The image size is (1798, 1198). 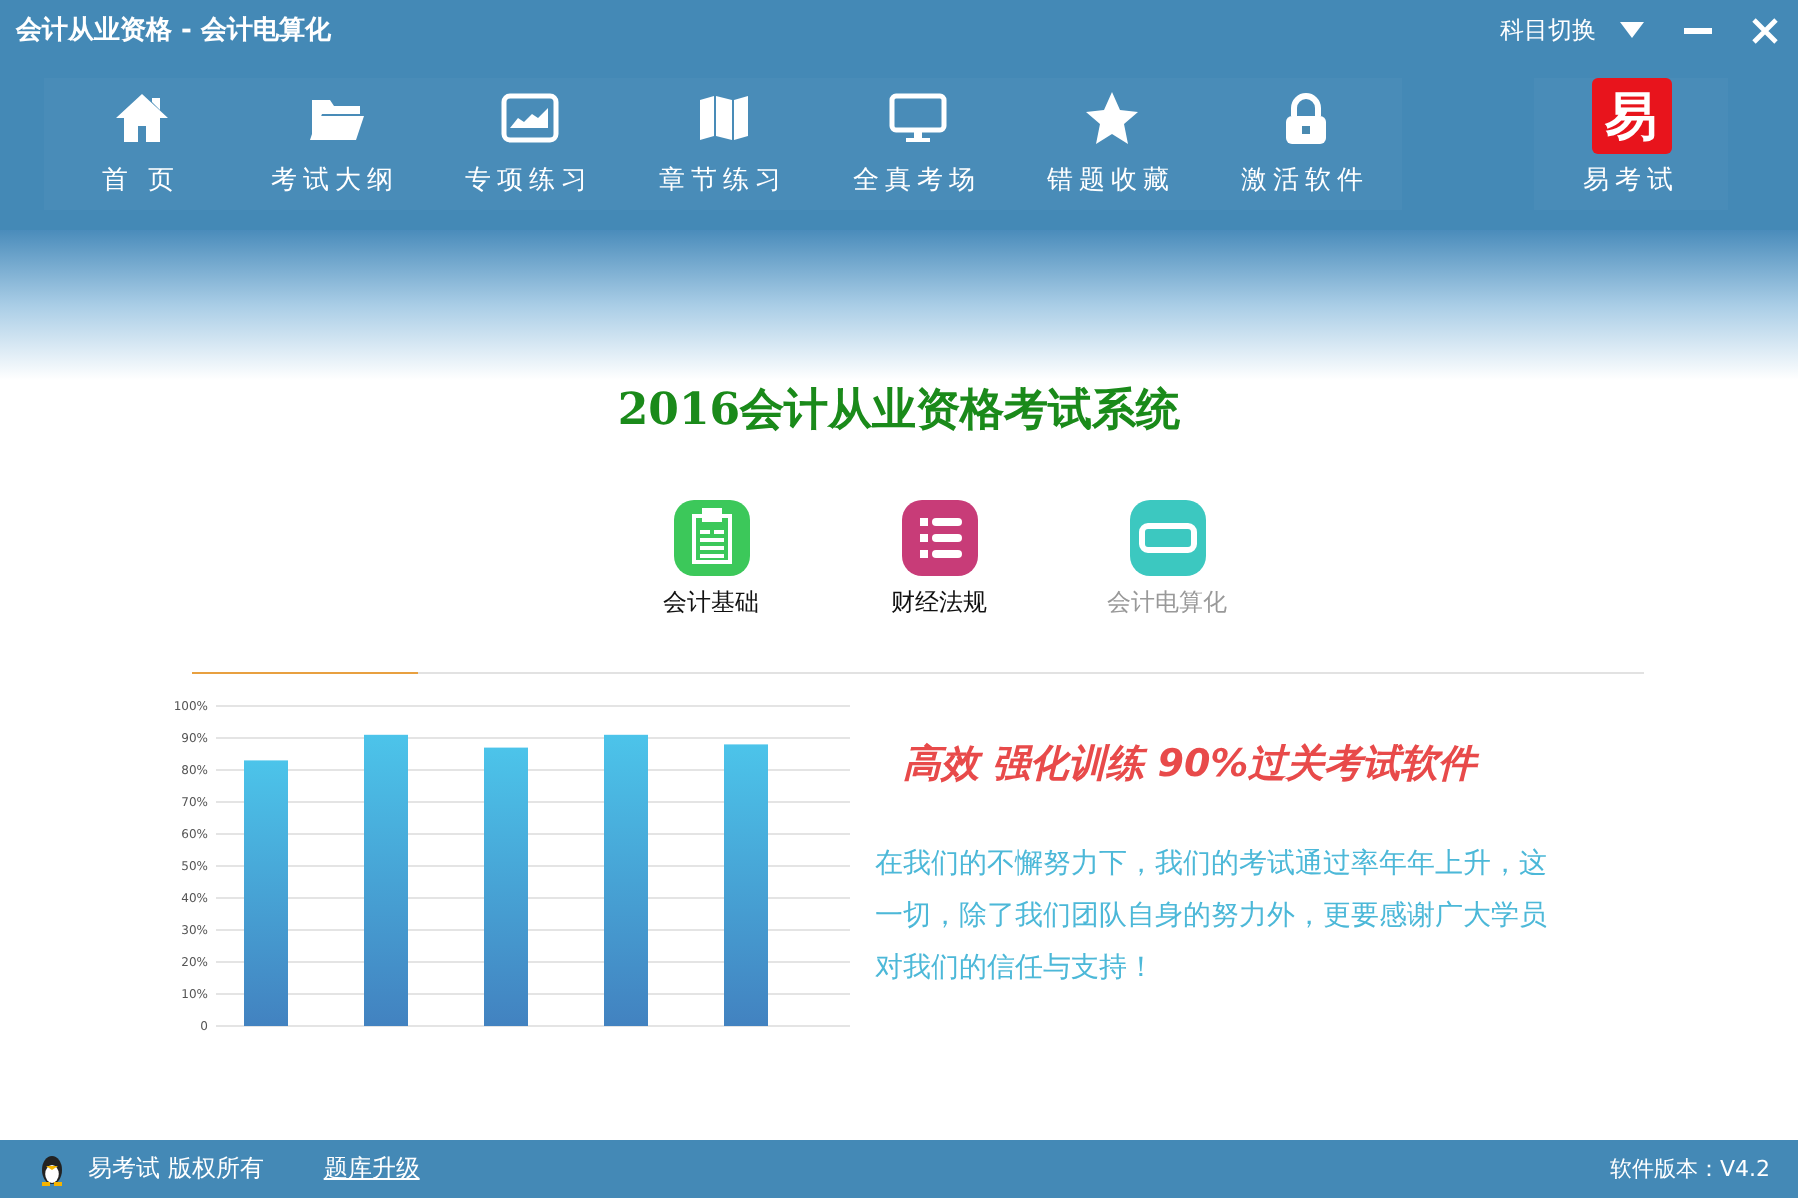 I want to click on subject-button: 会计电算化, so click(x=1167, y=560).